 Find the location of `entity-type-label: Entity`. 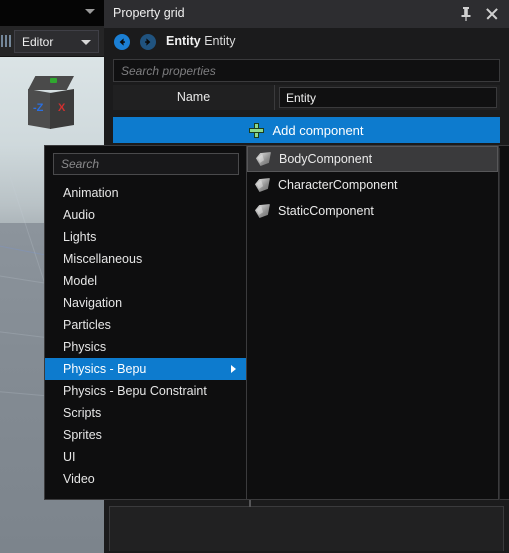

entity-type-label: Entity is located at coordinates (183, 41).